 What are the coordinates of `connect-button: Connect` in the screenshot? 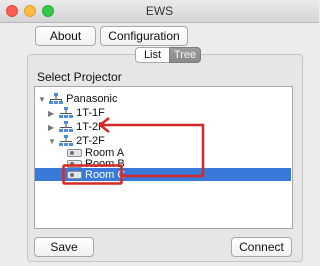 It's located at (261, 247).